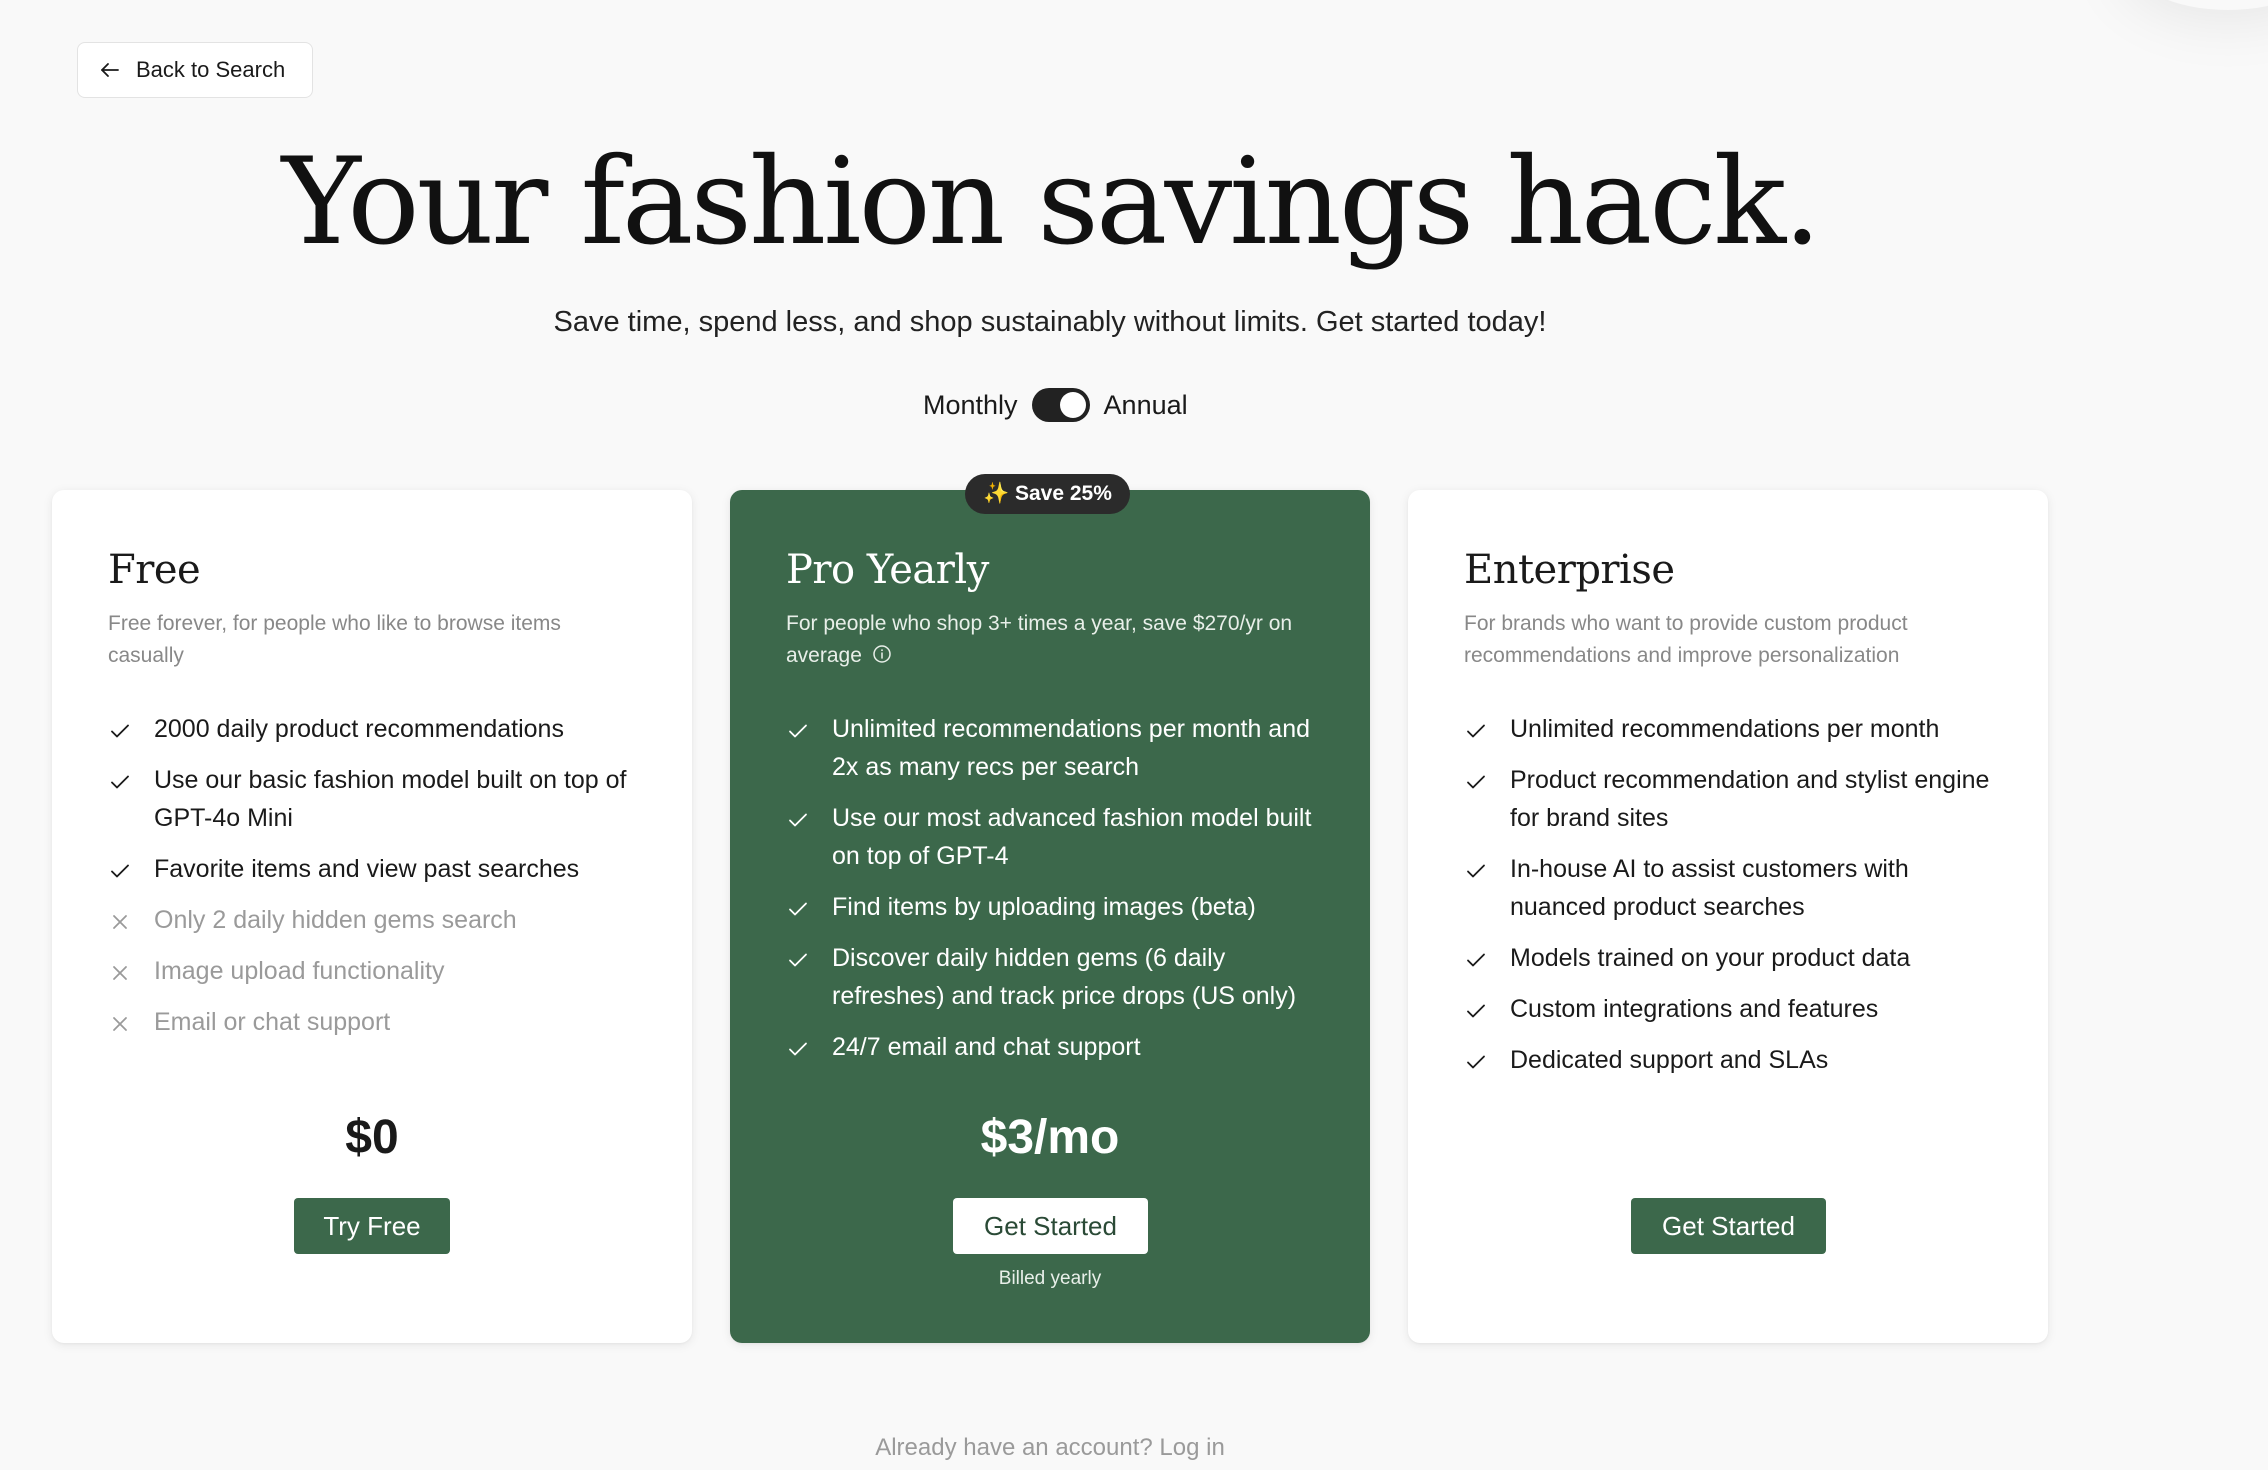  Describe the element at coordinates (882, 654) in the screenshot. I see `info-icon` at that location.